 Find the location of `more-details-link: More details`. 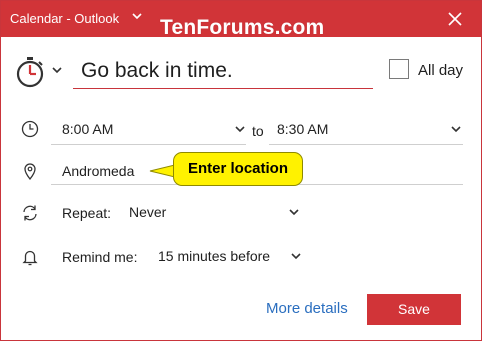

more-details-link: More details is located at coordinates (307, 308).